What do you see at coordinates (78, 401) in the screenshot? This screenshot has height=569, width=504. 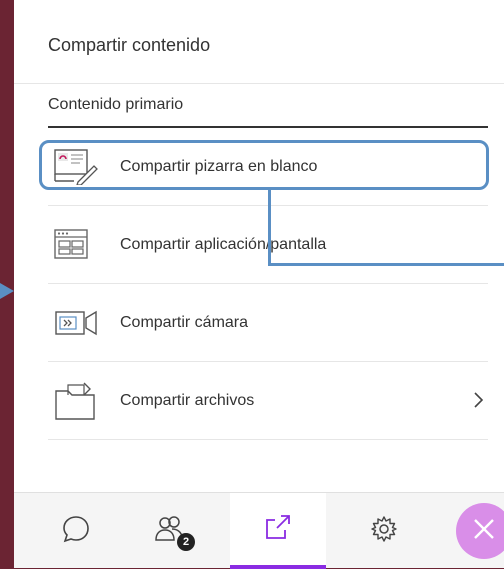 I see `folder-icon` at bounding box center [78, 401].